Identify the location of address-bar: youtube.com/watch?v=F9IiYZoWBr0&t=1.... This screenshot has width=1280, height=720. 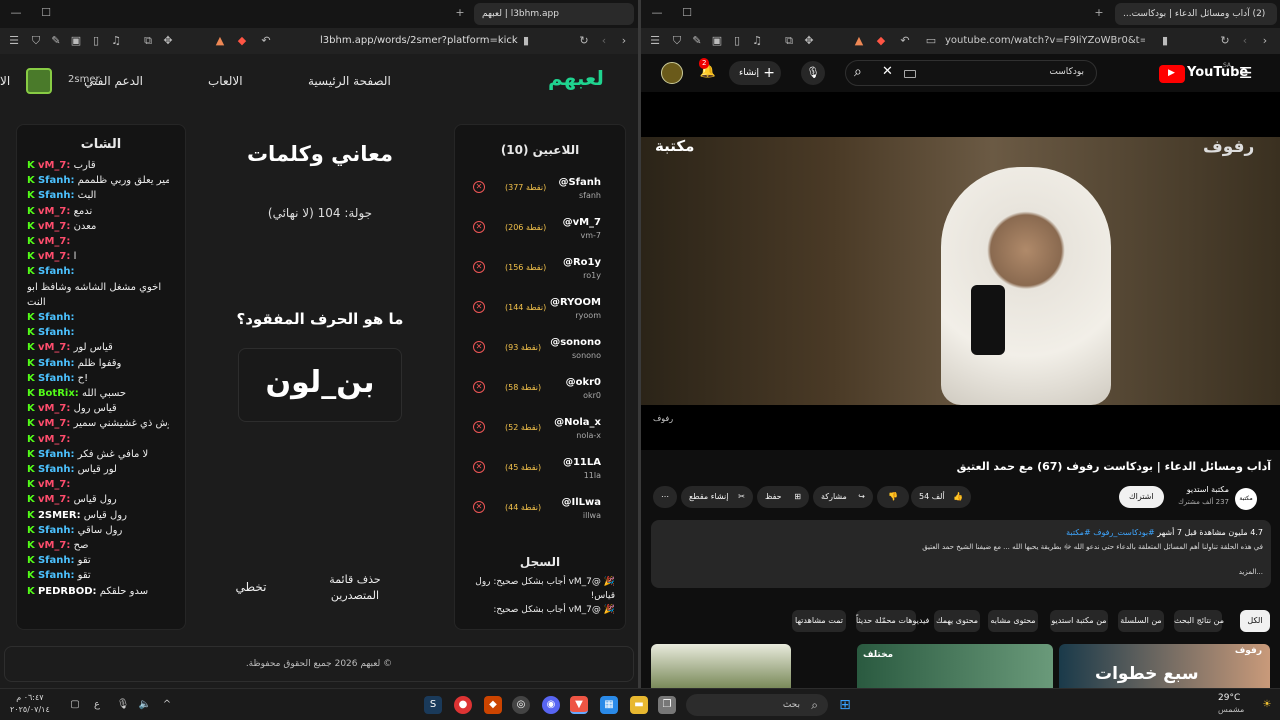
(1045, 41).